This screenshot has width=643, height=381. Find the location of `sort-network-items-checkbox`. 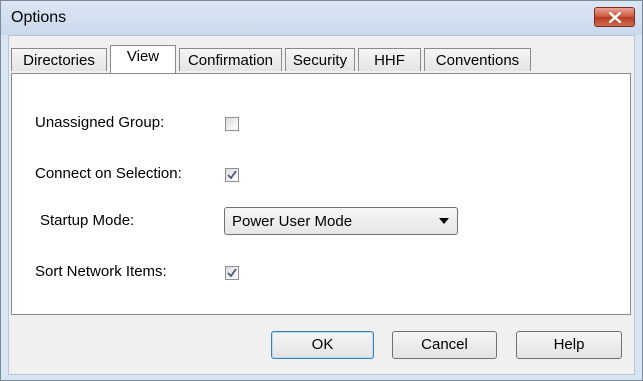

sort-network-items-checkbox is located at coordinates (232, 273).